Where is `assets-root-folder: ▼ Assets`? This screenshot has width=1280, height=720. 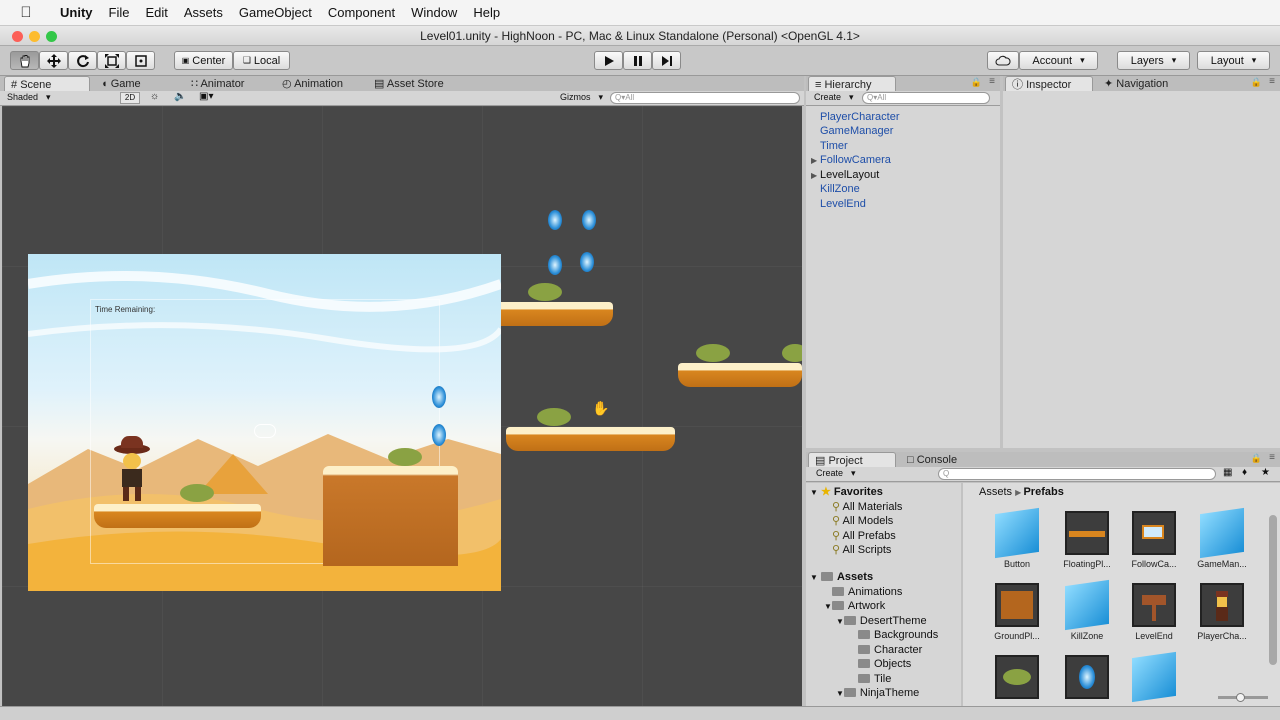 assets-root-folder: ▼ Assets is located at coordinates (841, 577).